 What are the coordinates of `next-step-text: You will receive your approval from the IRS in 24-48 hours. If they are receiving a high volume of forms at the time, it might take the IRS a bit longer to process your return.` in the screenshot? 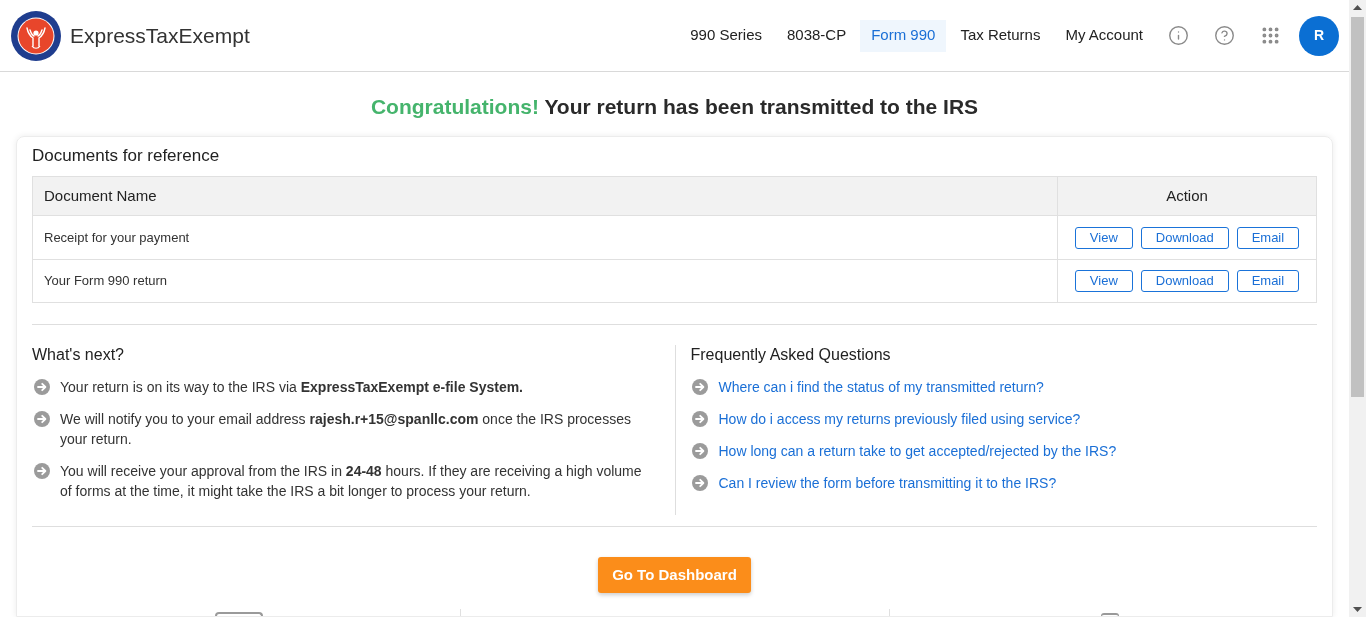 It's located at (351, 481).